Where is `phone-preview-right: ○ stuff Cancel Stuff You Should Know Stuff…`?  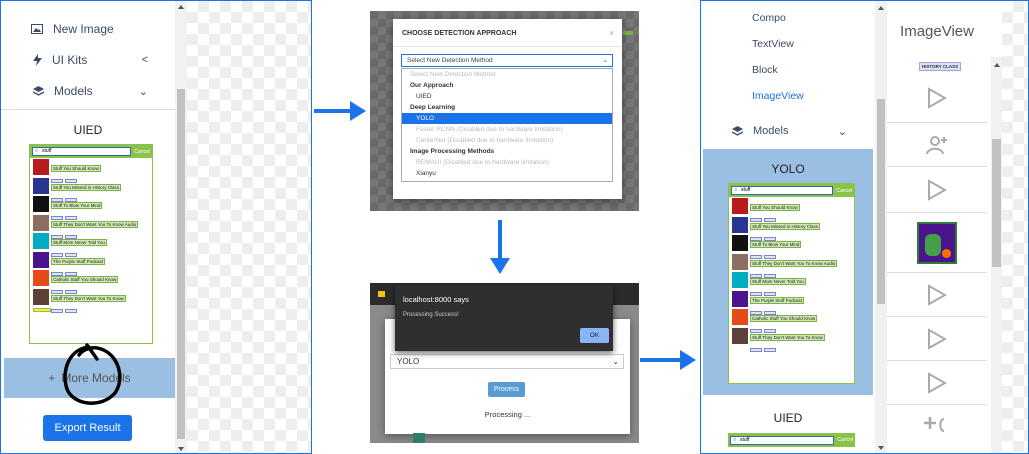 phone-preview-right: ○ stuff Cancel Stuff You Should Know Stuff… is located at coordinates (791, 283).